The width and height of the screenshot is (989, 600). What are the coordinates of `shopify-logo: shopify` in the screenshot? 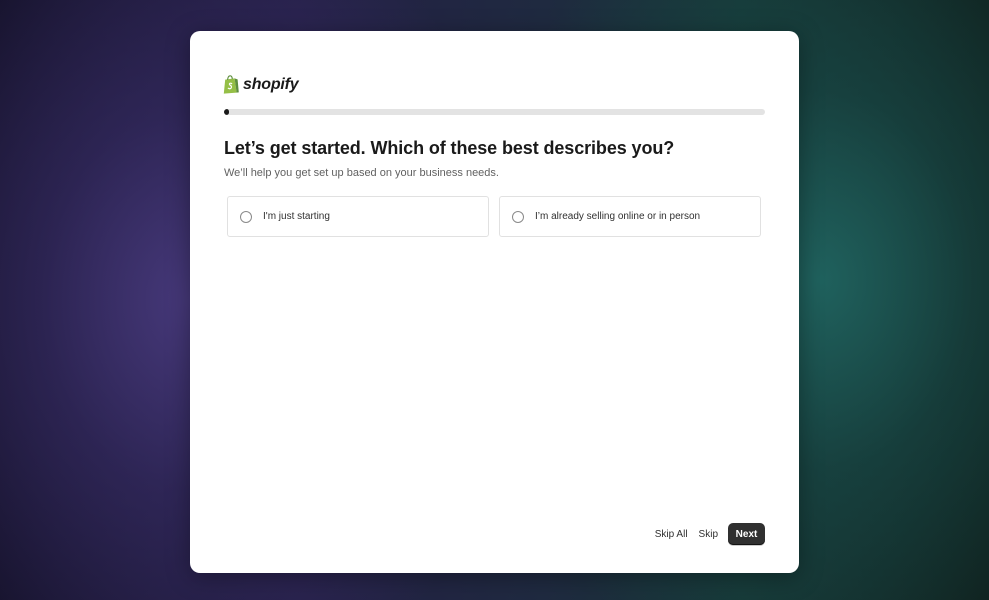 It's located at (261, 84).